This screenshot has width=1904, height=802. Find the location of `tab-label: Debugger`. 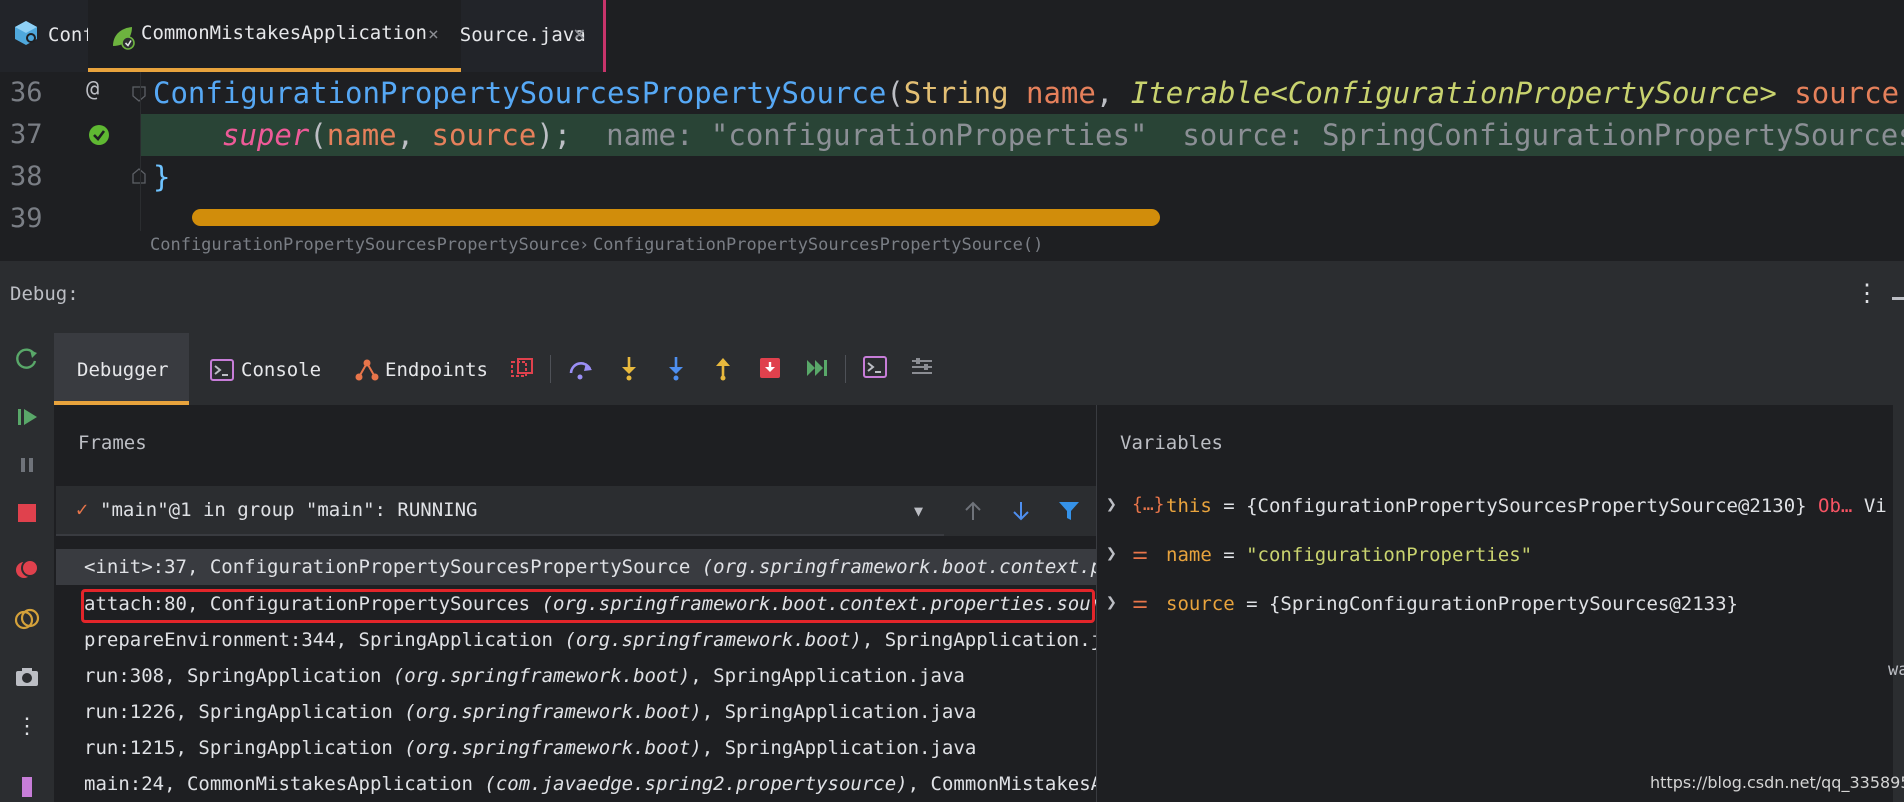

tab-label: Debugger is located at coordinates (123, 370).